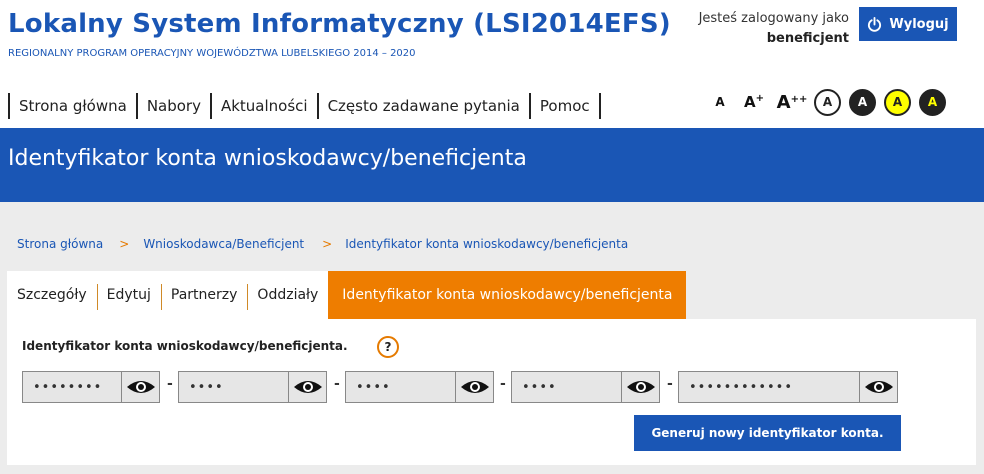 The image size is (984, 474). What do you see at coordinates (128, 295) in the screenshot?
I see `tab-edit: Edytuj` at bounding box center [128, 295].